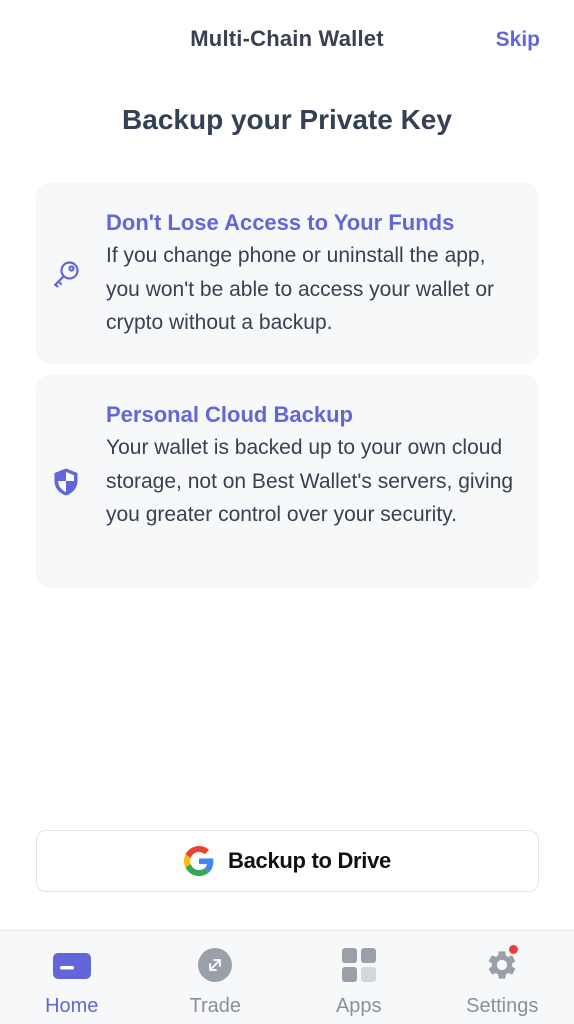  What do you see at coordinates (518, 40) in the screenshot?
I see `skip-button: Skip` at bounding box center [518, 40].